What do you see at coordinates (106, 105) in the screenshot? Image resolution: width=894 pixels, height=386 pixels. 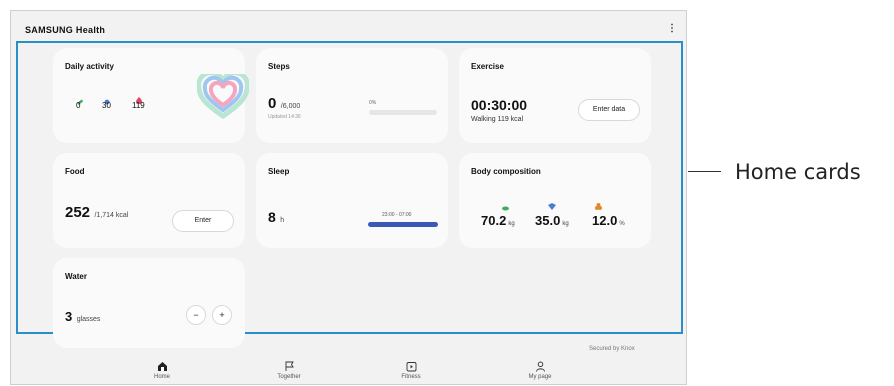 I see `active-time-value: 30` at bounding box center [106, 105].